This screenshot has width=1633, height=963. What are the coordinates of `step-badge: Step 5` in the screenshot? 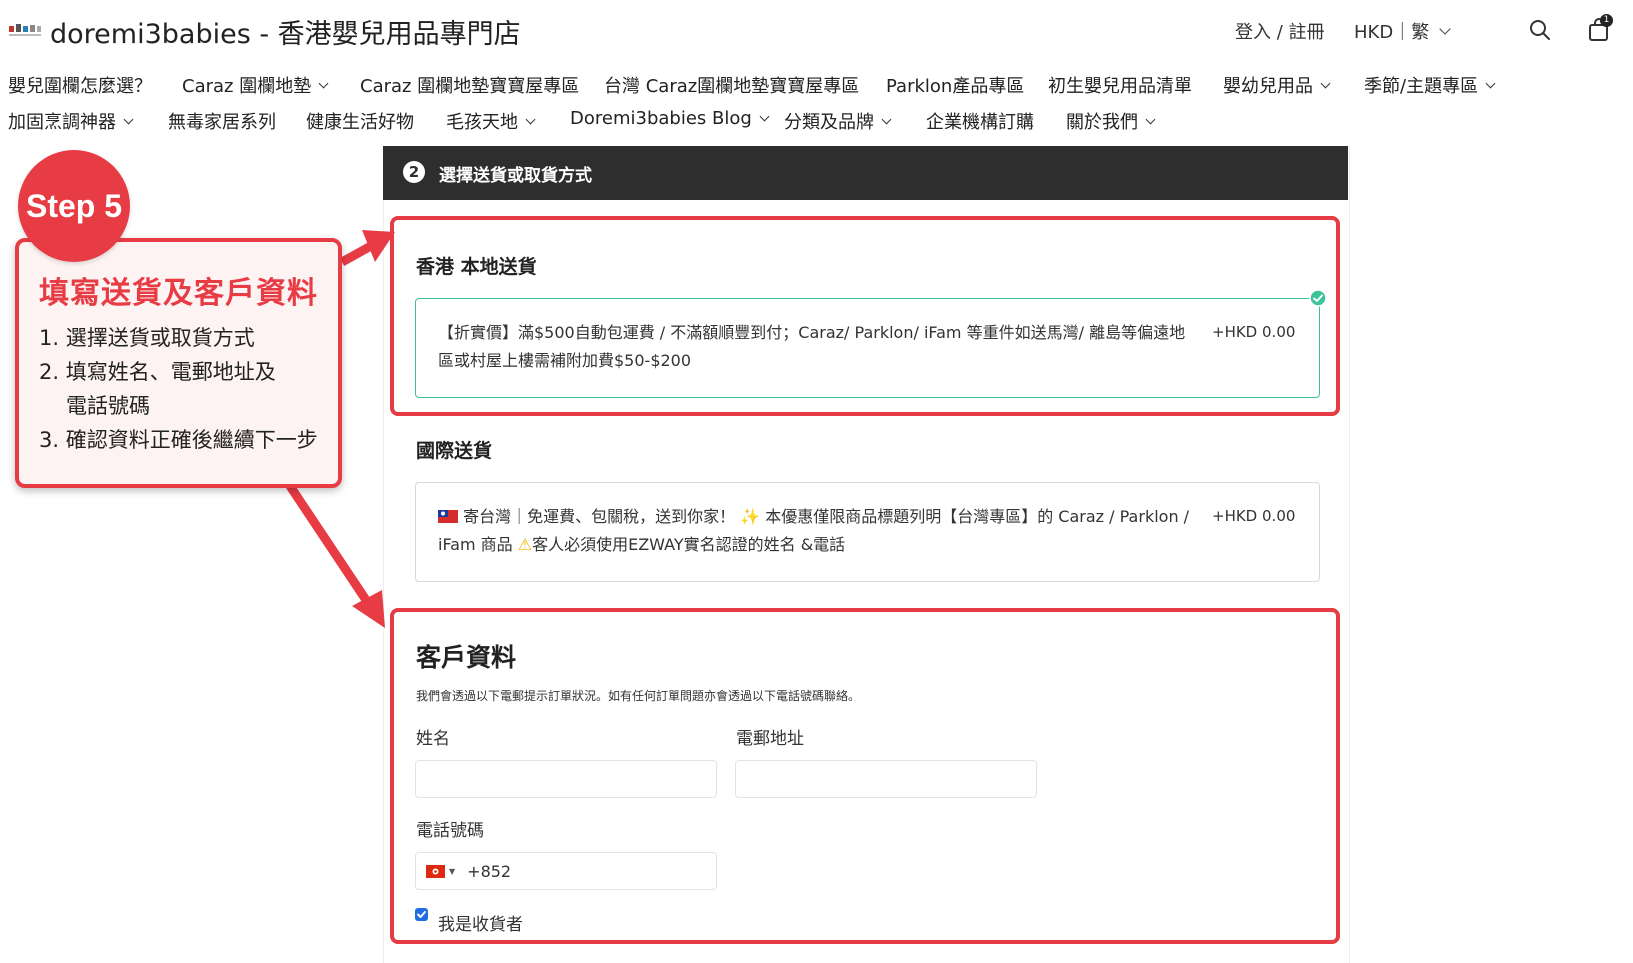 It's located at (74, 206).